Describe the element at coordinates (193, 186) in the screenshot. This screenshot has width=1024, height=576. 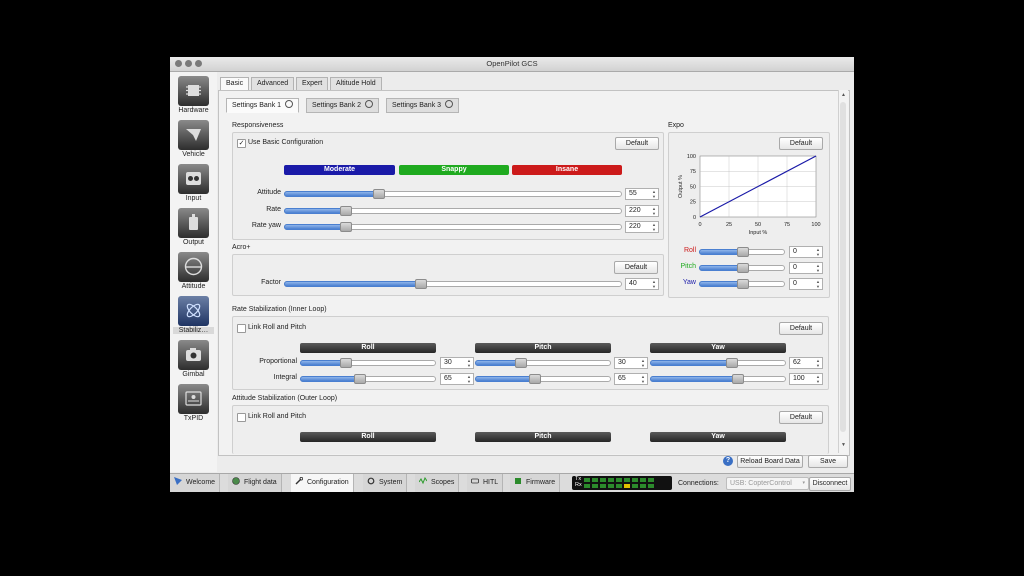
I see `sidebar-item-input: Input` at that location.